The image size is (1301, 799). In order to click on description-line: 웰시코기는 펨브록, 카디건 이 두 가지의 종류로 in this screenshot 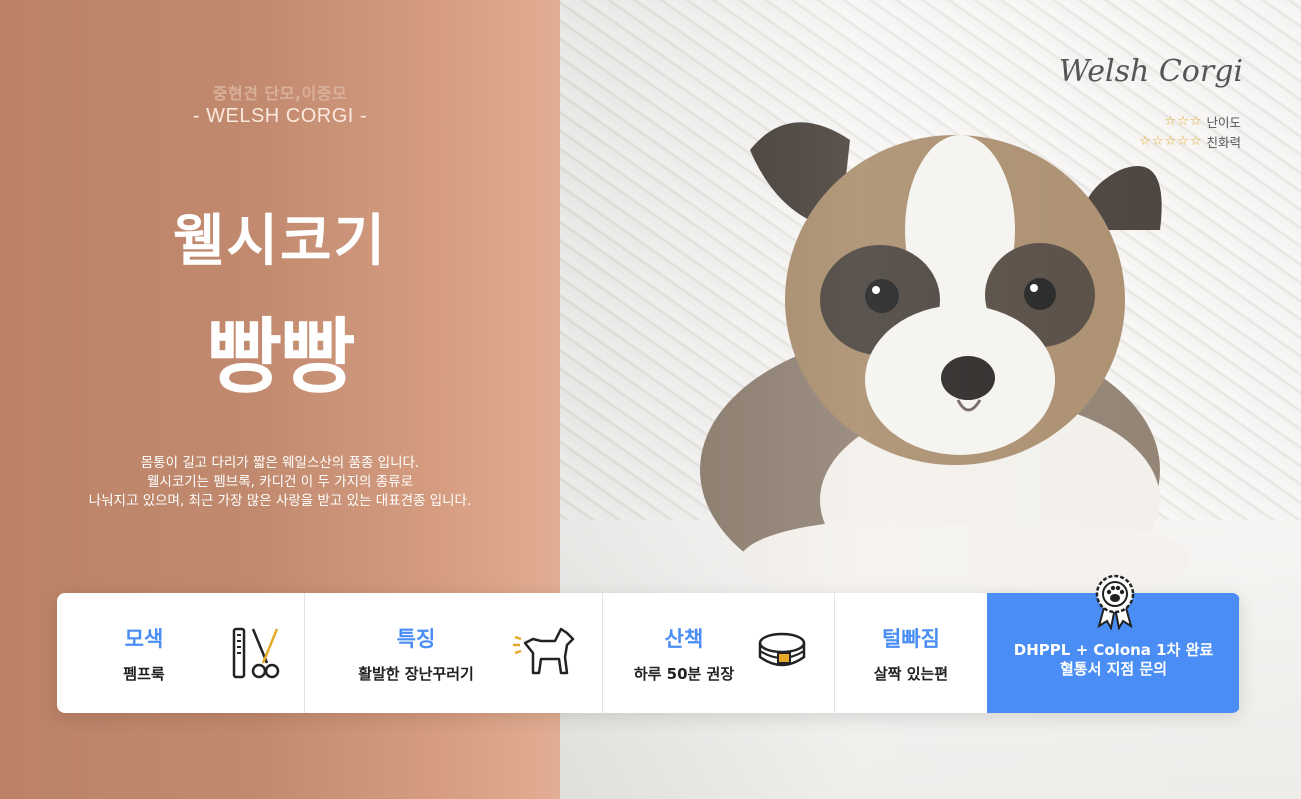, I will do `click(280, 482)`.